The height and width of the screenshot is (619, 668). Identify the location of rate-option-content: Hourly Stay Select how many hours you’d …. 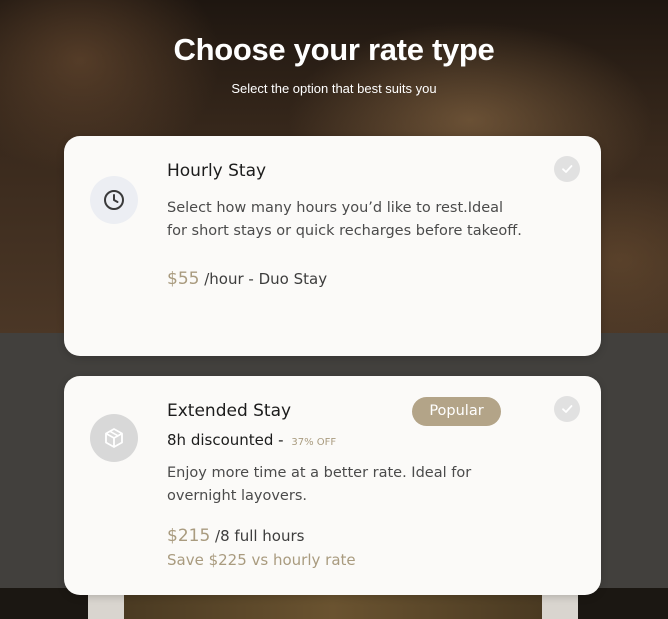
(347, 225).